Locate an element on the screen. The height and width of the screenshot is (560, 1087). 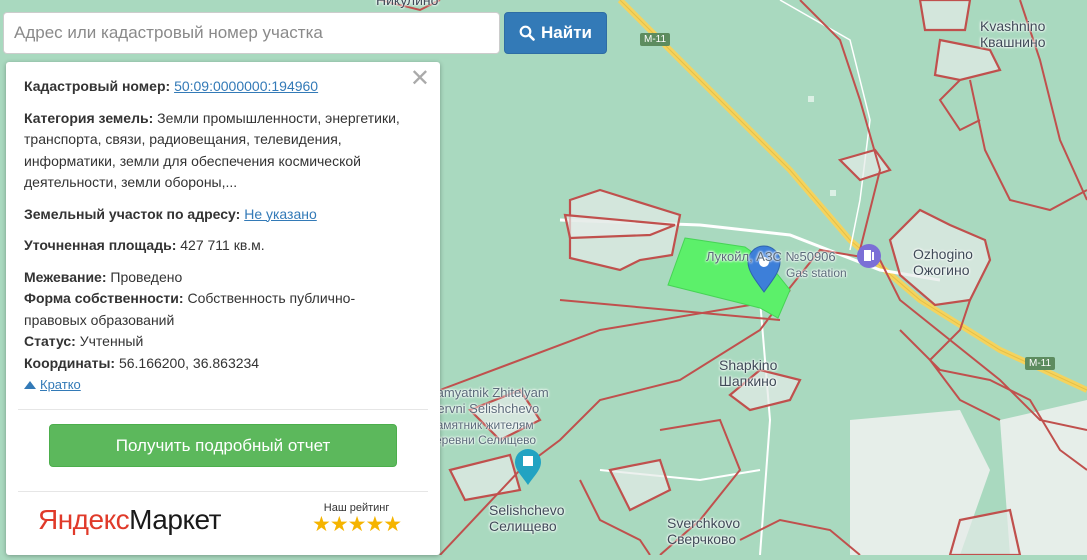
place-label: Shapkino is located at coordinates (748, 365).